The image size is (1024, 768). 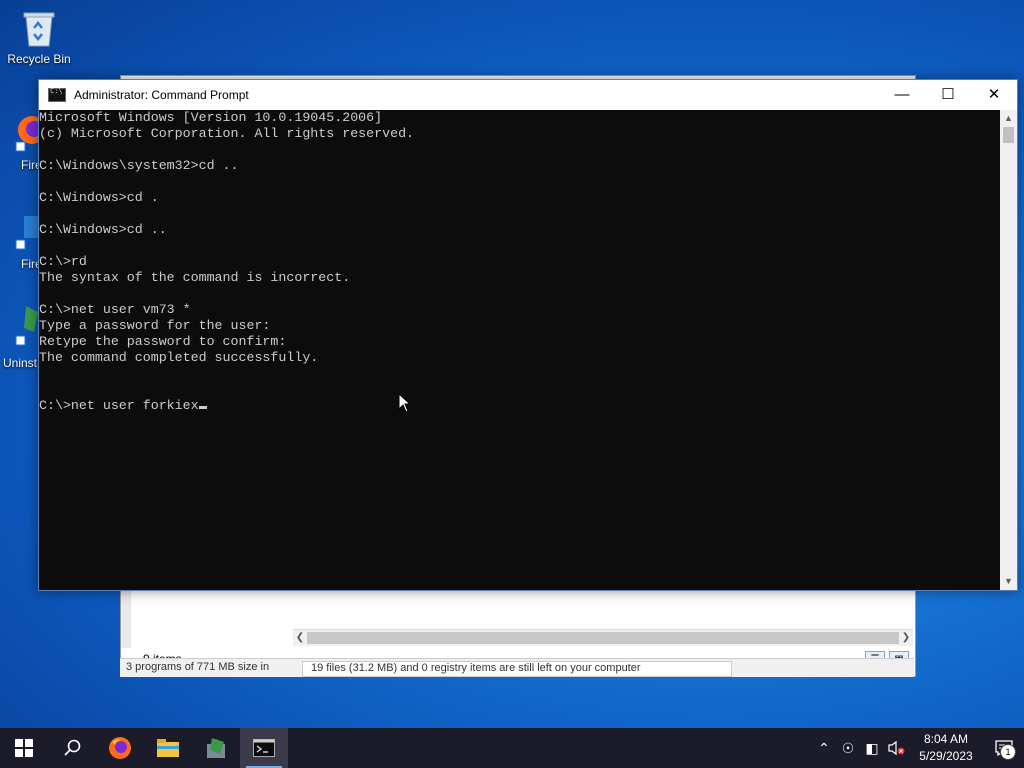 I want to click on action-center-button: 1, so click(x=1004, y=748).